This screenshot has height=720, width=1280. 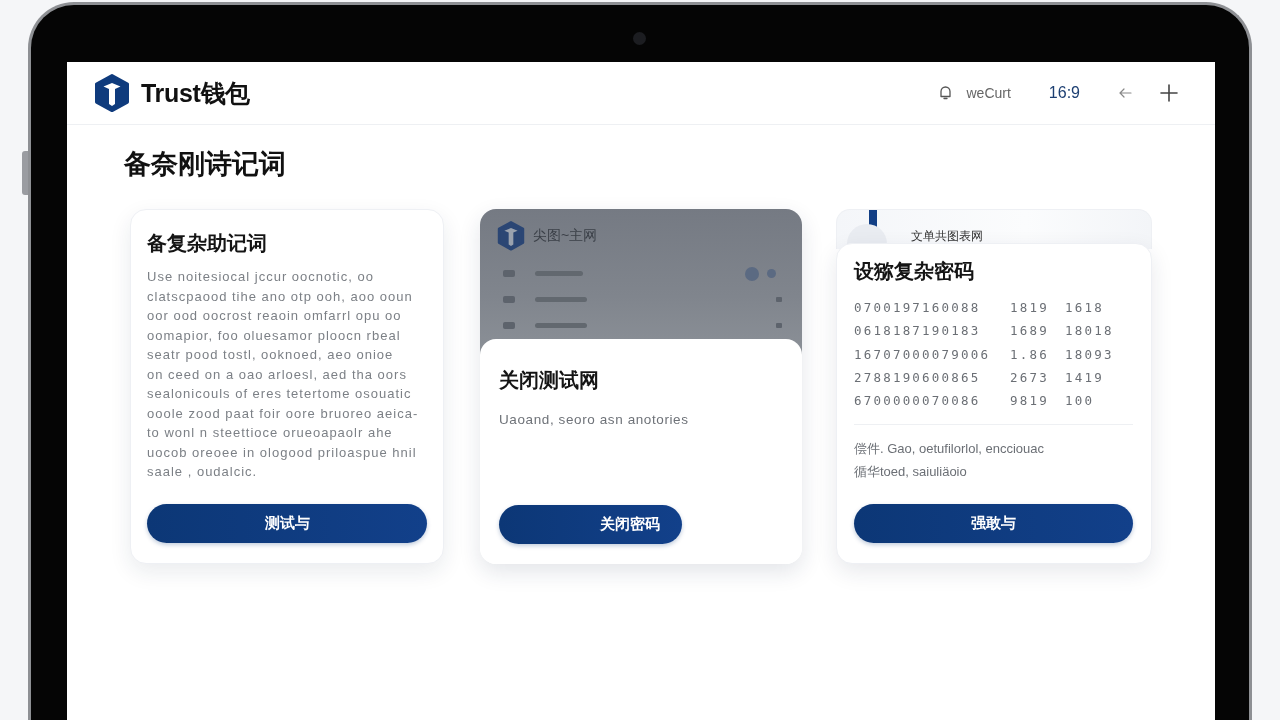 What do you see at coordinates (914, 271) in the screenshot?
I see `card-title: 设猕复杂密码` at bounding box center [914, 271].